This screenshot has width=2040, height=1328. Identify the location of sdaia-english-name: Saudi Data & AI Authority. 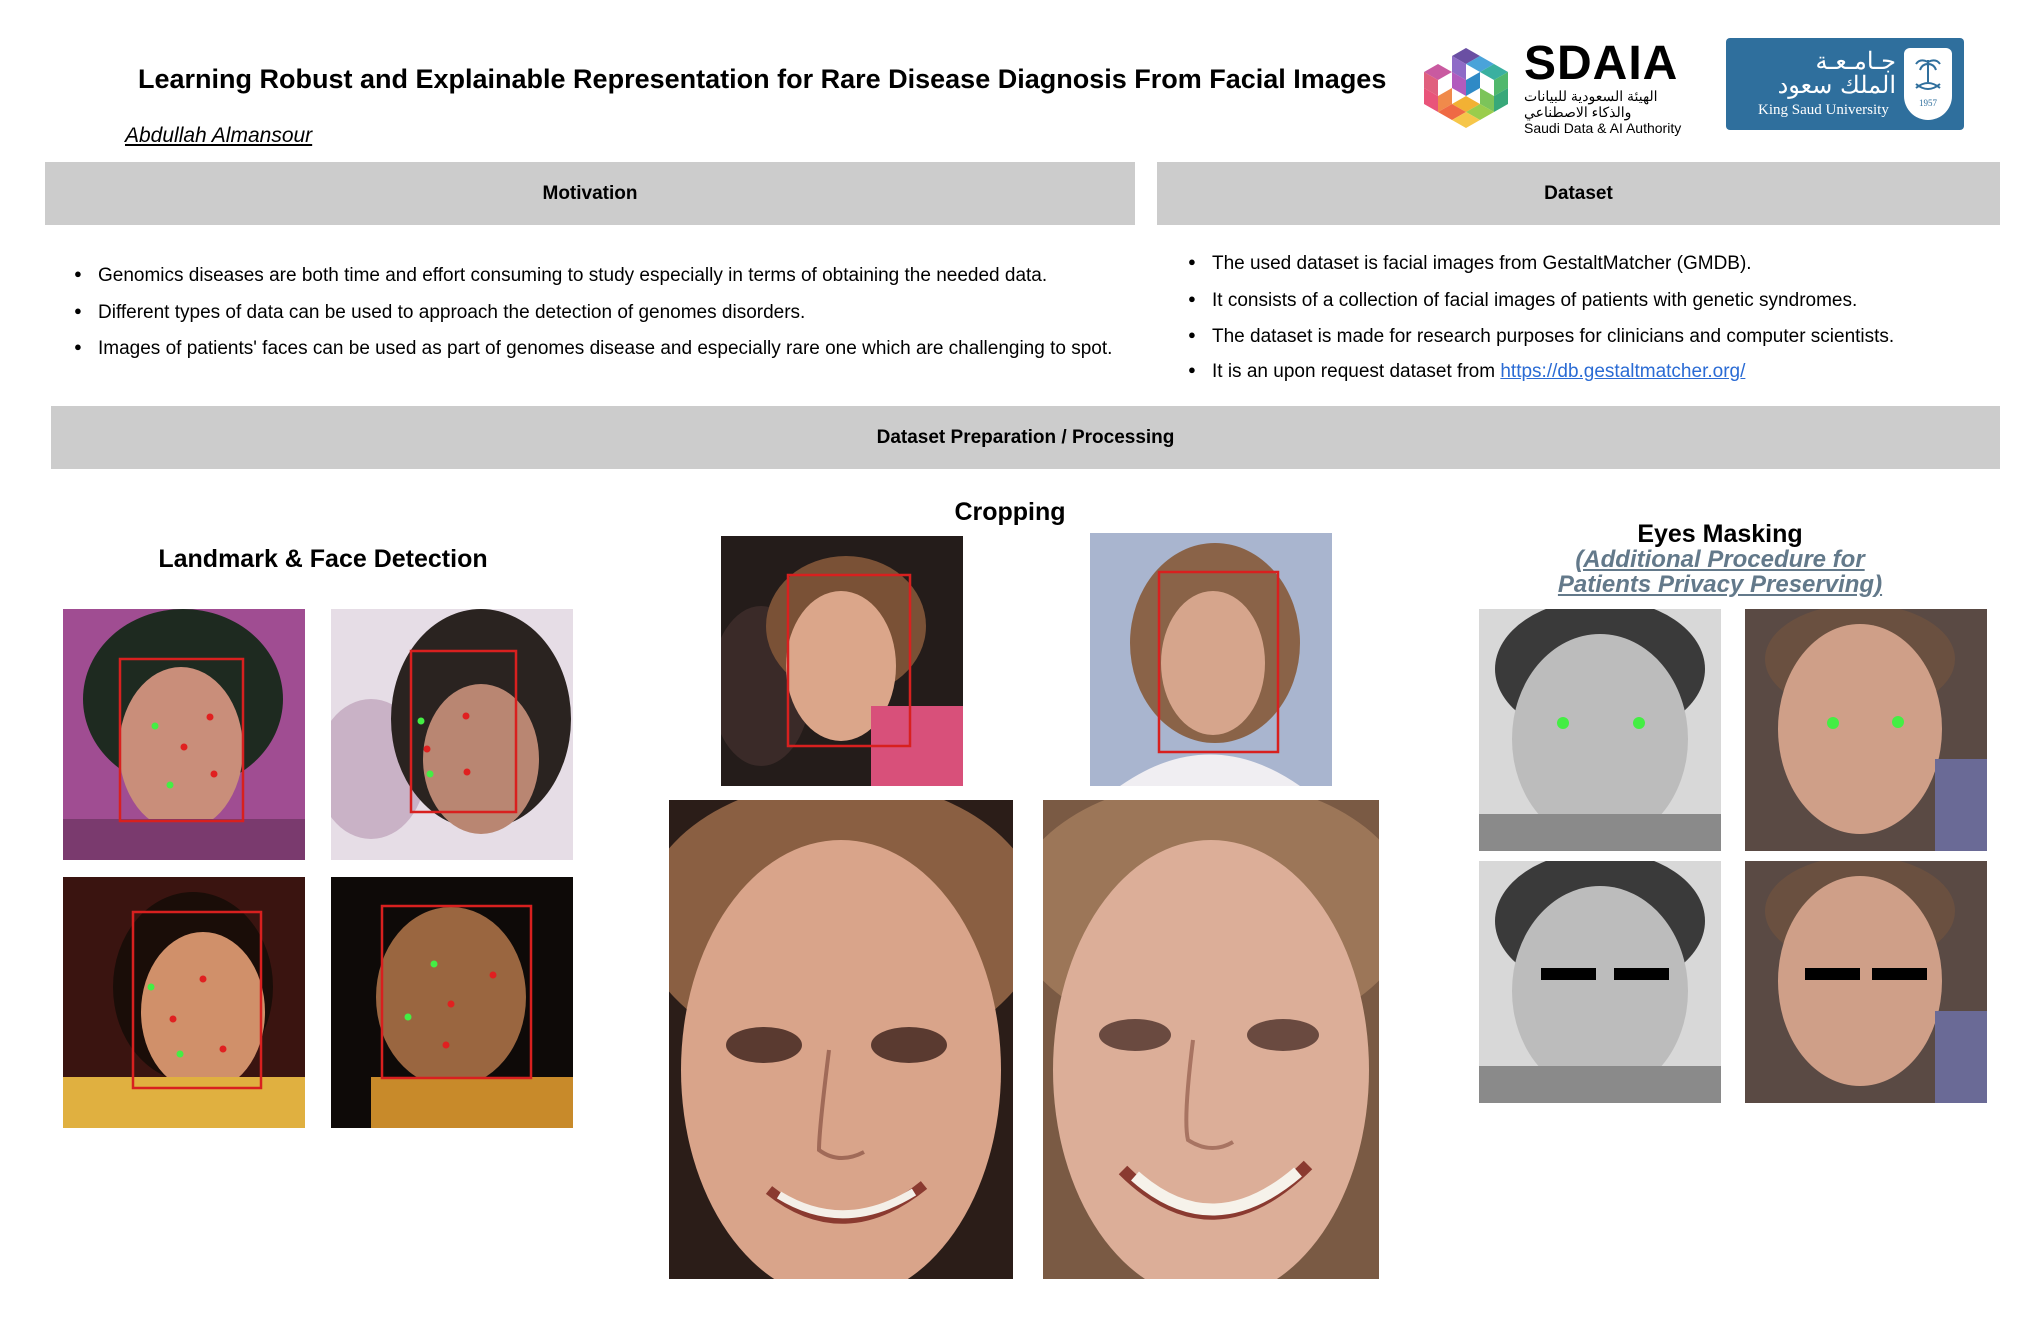
(1603, 128).